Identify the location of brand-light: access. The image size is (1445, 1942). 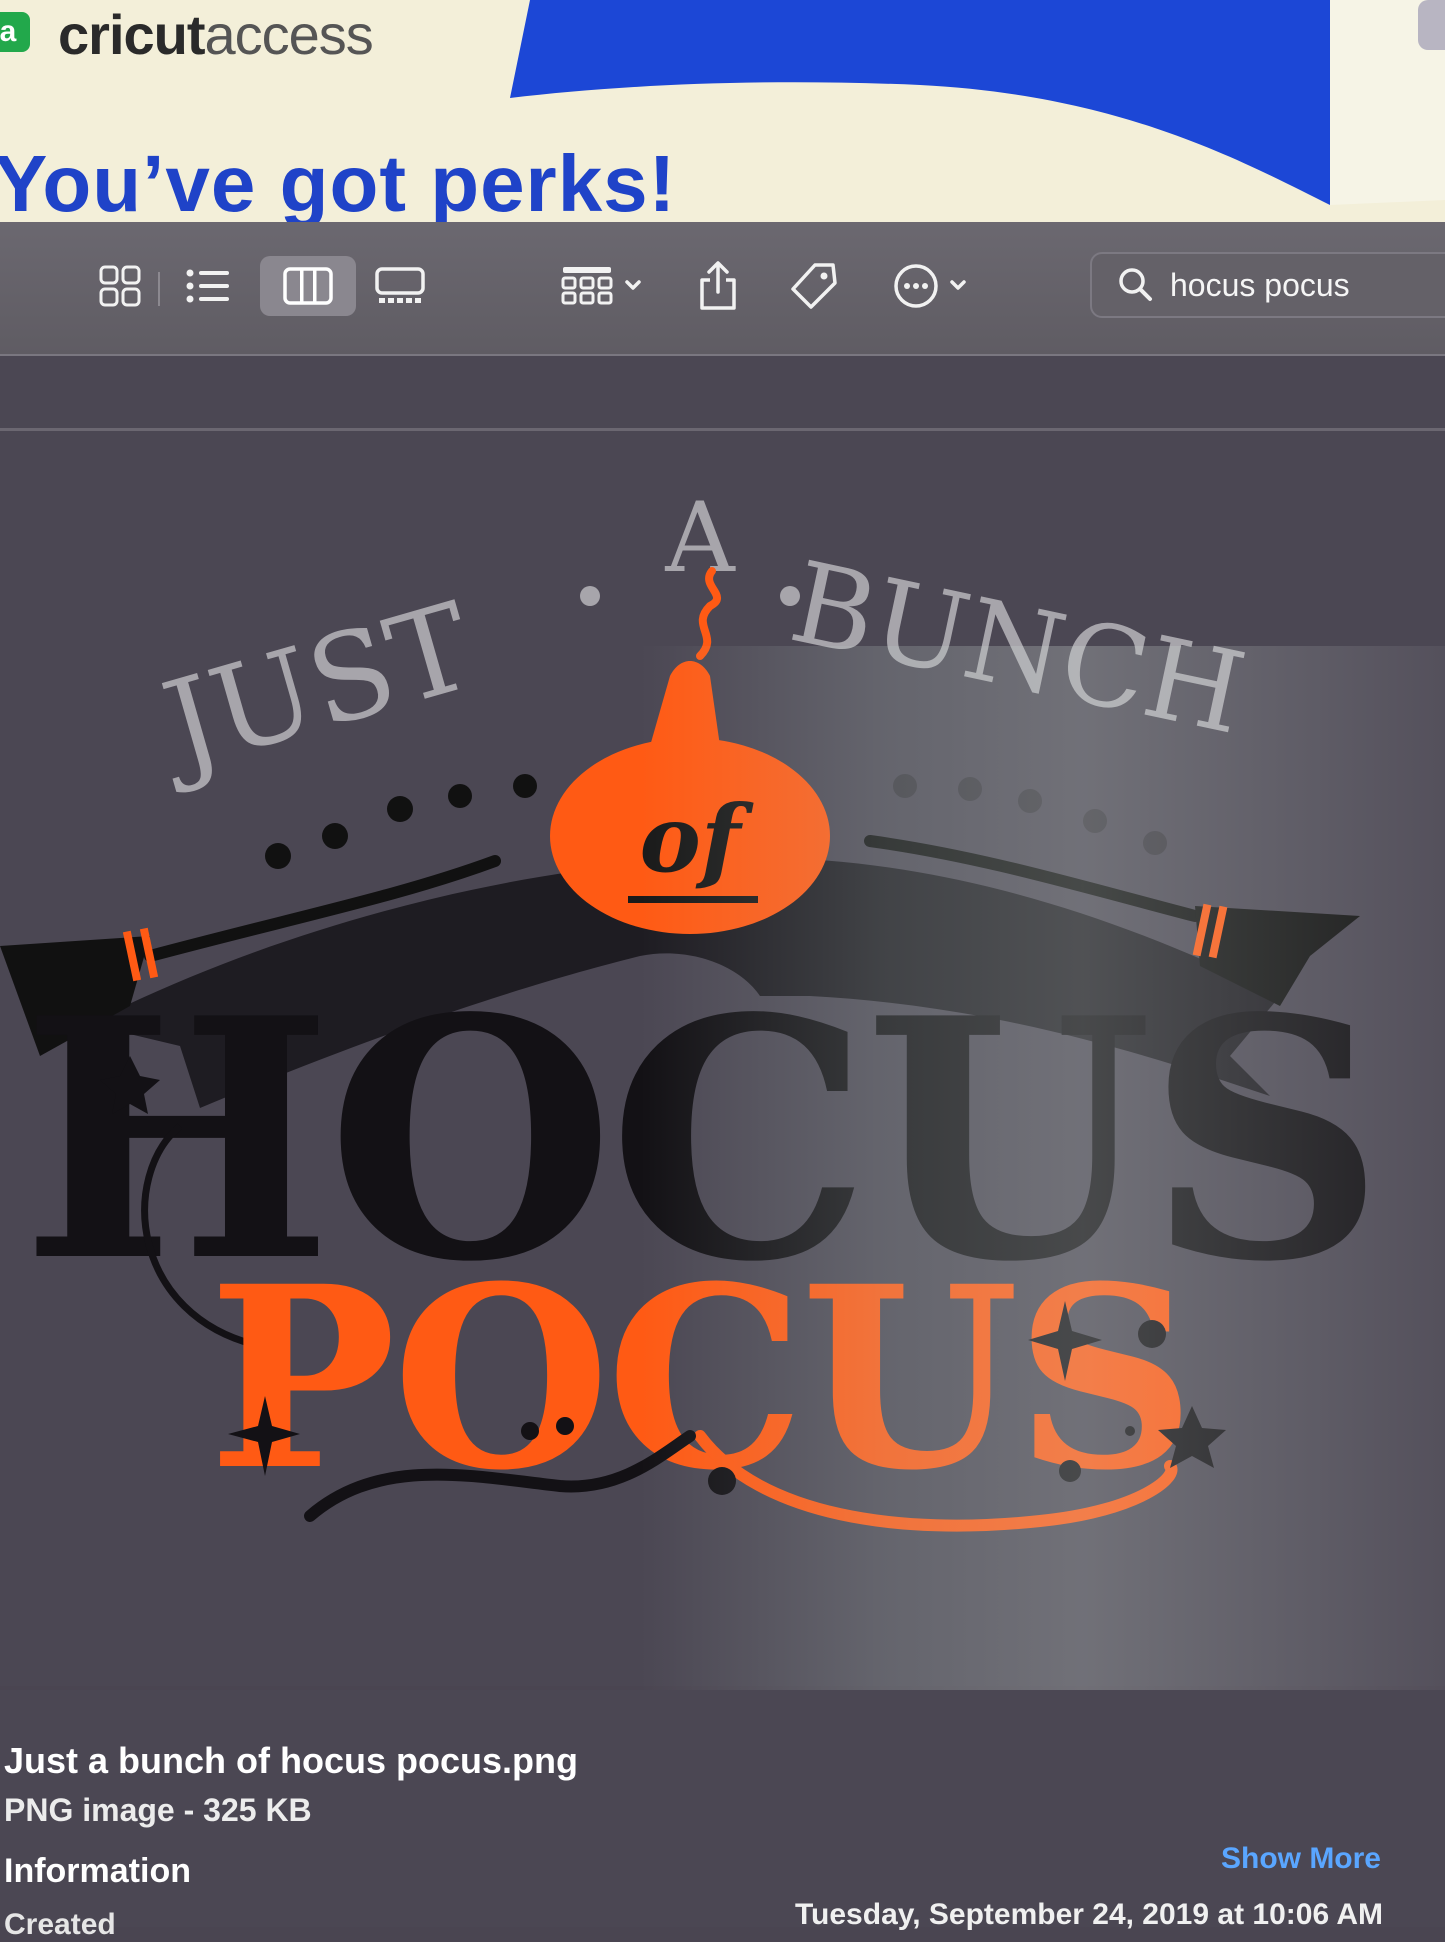
(289, 34).